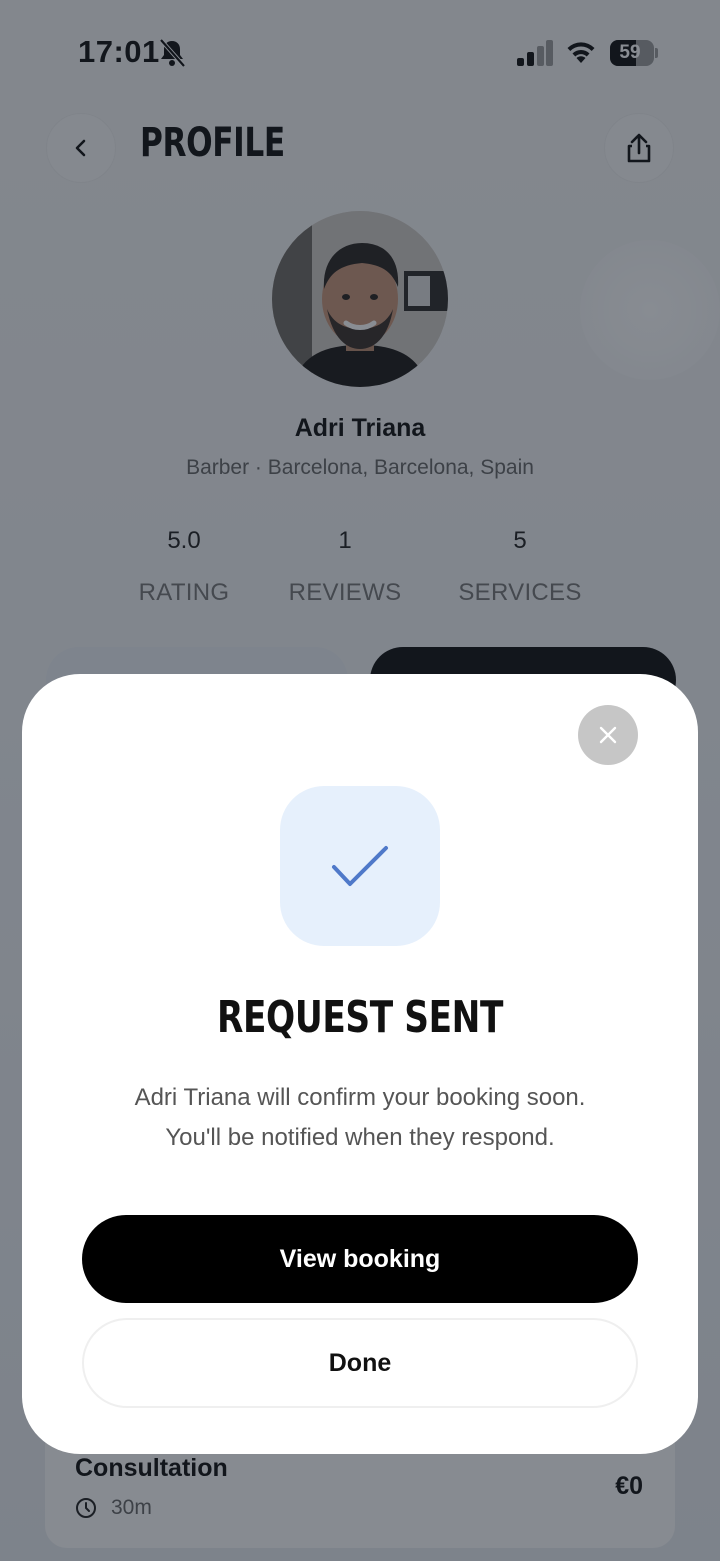 Image resolution: width=720 pixels, height=1561 pixels. Describe the element at coordinates (360, 1017) in the screenshot. I see `modal-title: REQUEST SENT` at that location.